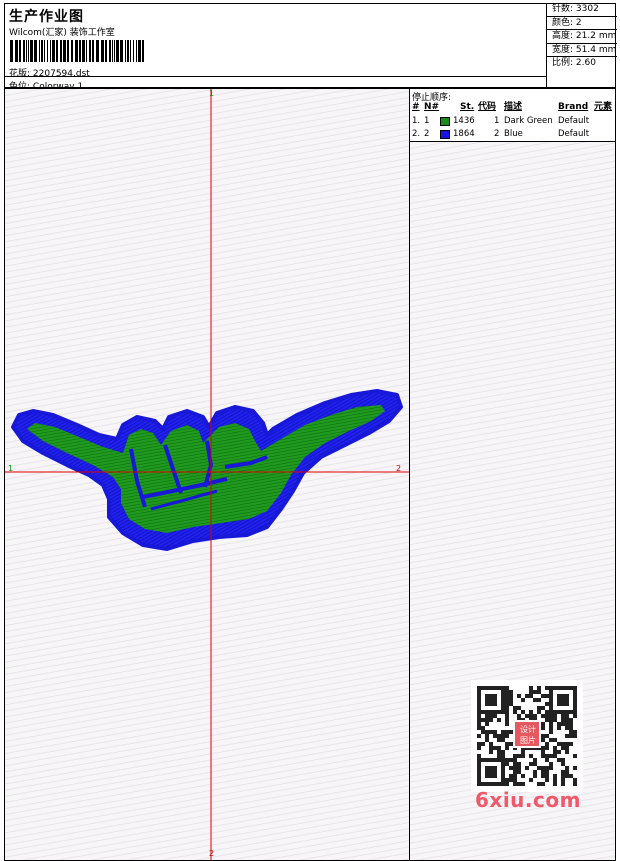 The image size is (620, 861). Describe the element at coordinates (582, 37) in the screenshot. I see `stat-height: 高度: 21.2 mm` at that location.